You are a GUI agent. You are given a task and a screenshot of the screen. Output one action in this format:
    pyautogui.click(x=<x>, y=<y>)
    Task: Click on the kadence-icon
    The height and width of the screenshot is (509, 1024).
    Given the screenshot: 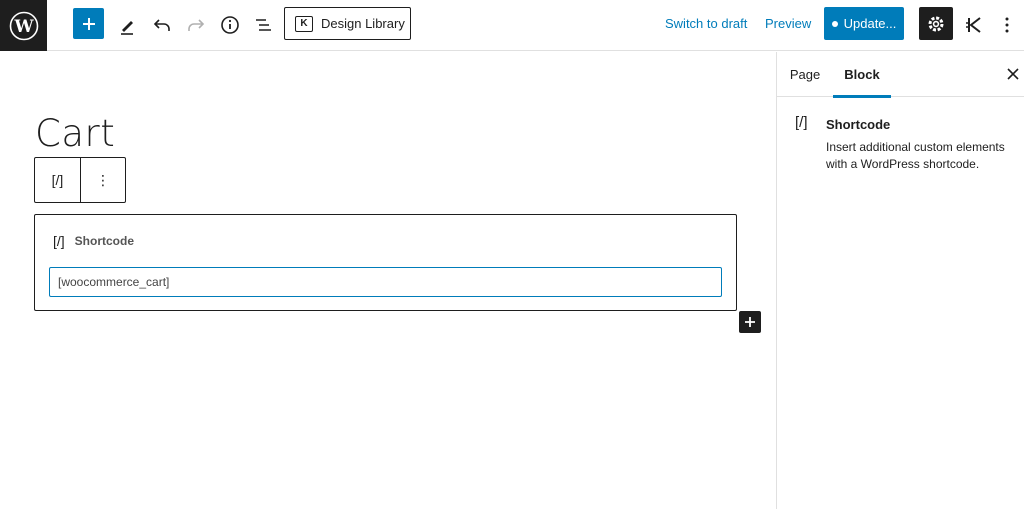 What is the action you would take?
    pyautogui.click(x=973, y=25)
    